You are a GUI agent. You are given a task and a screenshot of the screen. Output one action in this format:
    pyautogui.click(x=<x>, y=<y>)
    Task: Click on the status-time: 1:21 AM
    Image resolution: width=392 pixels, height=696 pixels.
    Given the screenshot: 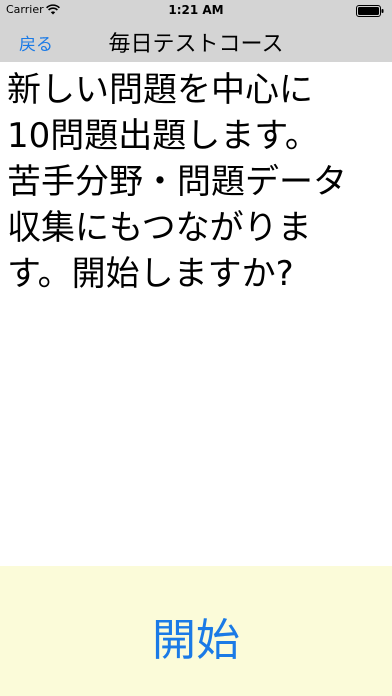 What is the action you would take?
    pyautogui.click(x=196, y=10)
    